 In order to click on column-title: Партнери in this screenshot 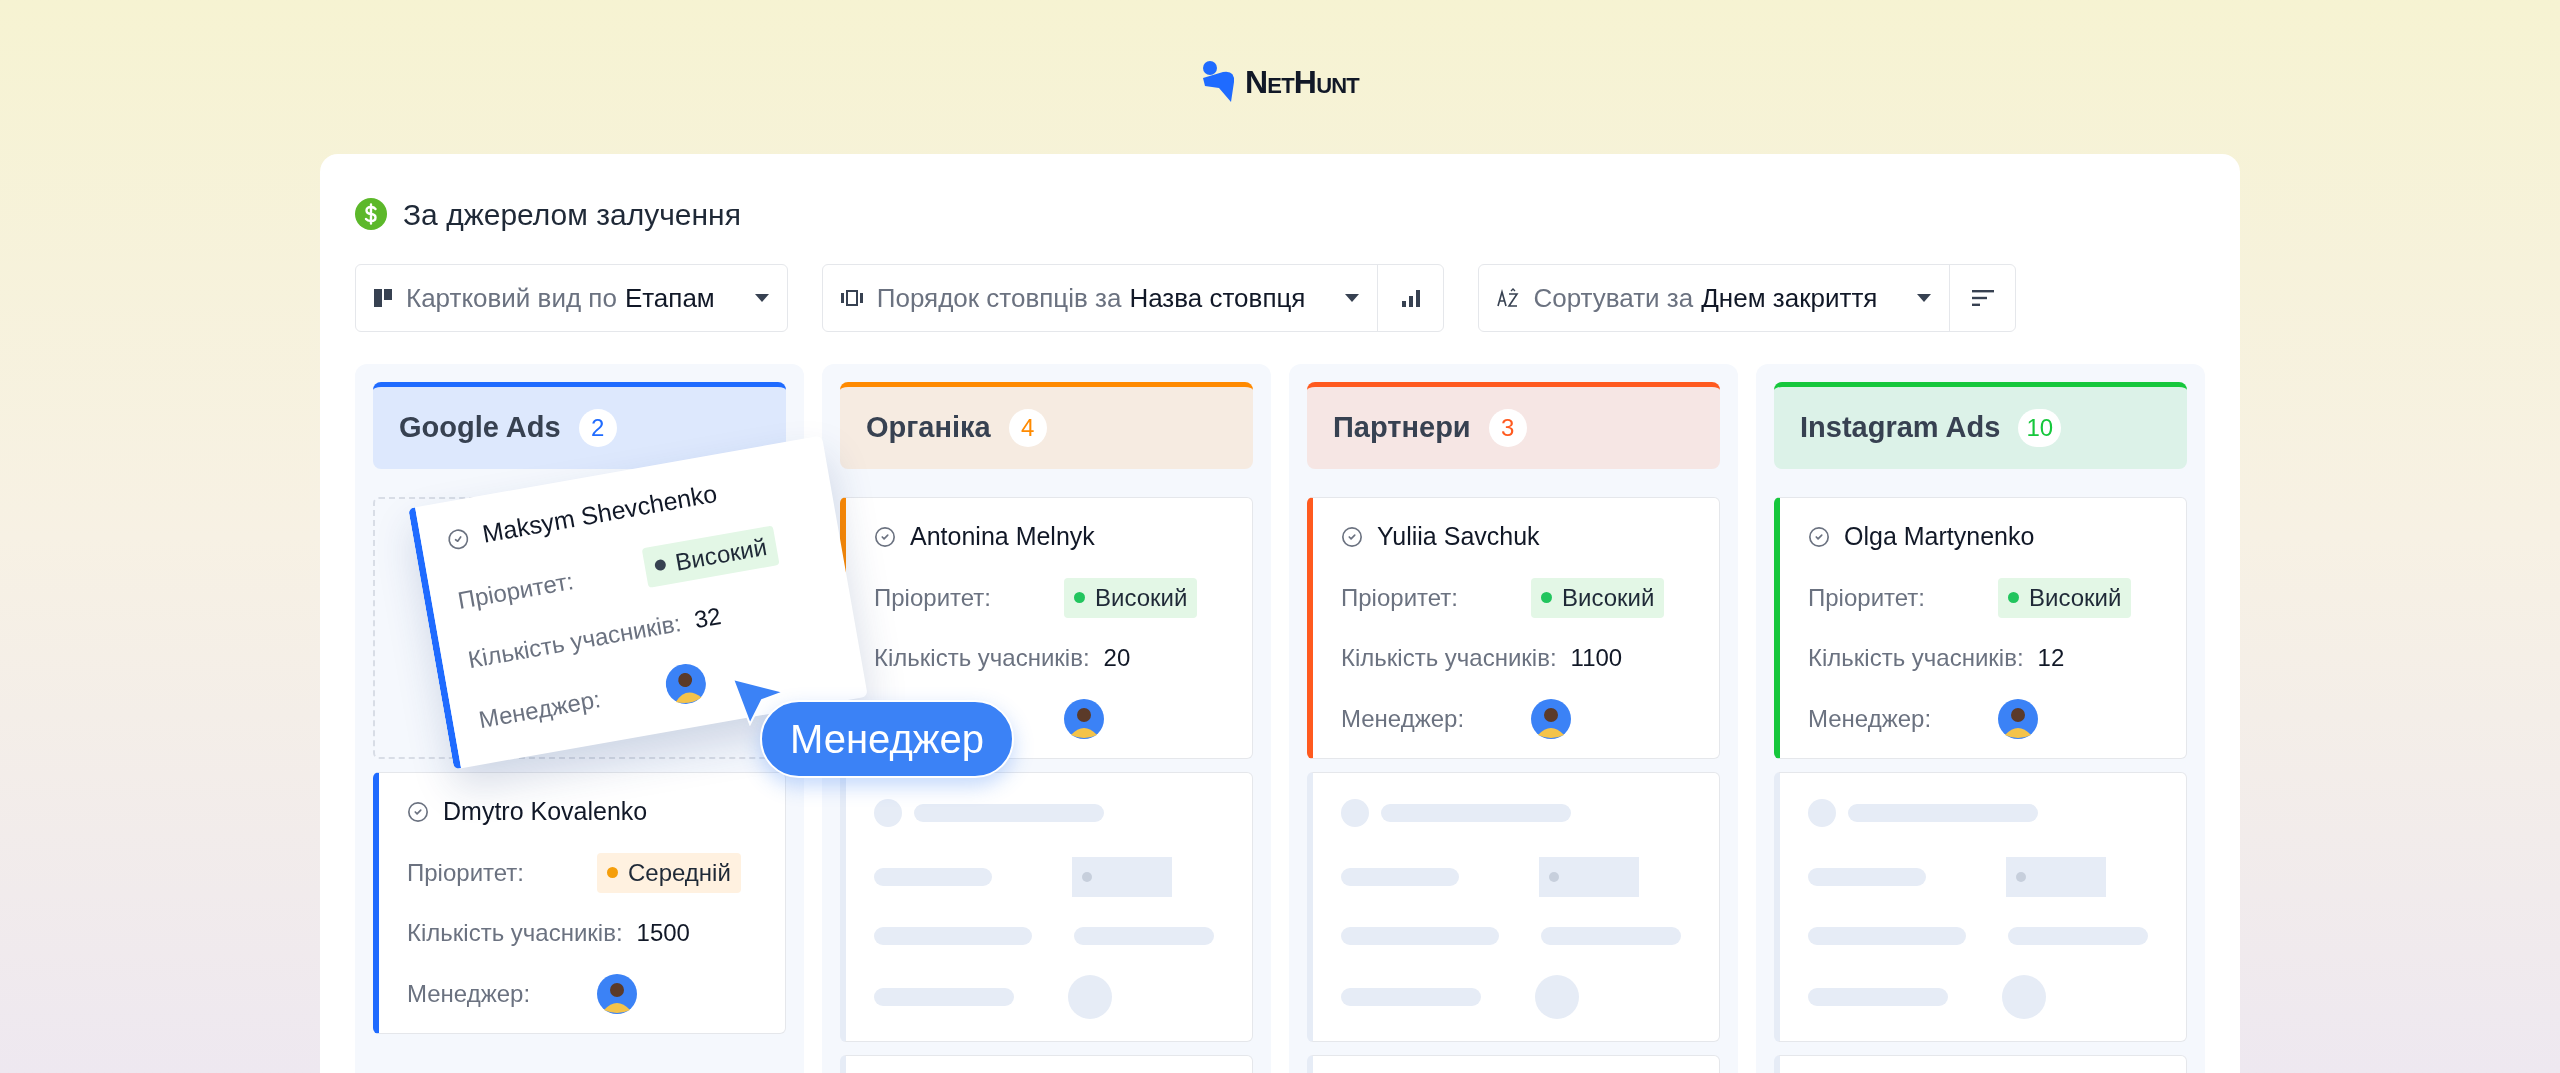, I will do `click(1402, 428)`.